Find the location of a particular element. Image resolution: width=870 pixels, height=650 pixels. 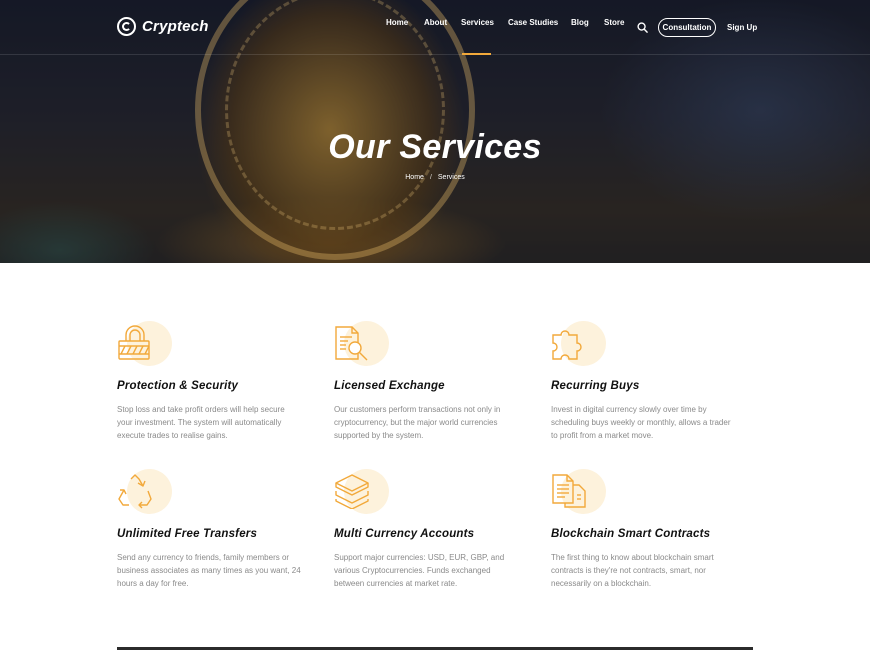

nav-about: About is located at coordinates (435, 22).